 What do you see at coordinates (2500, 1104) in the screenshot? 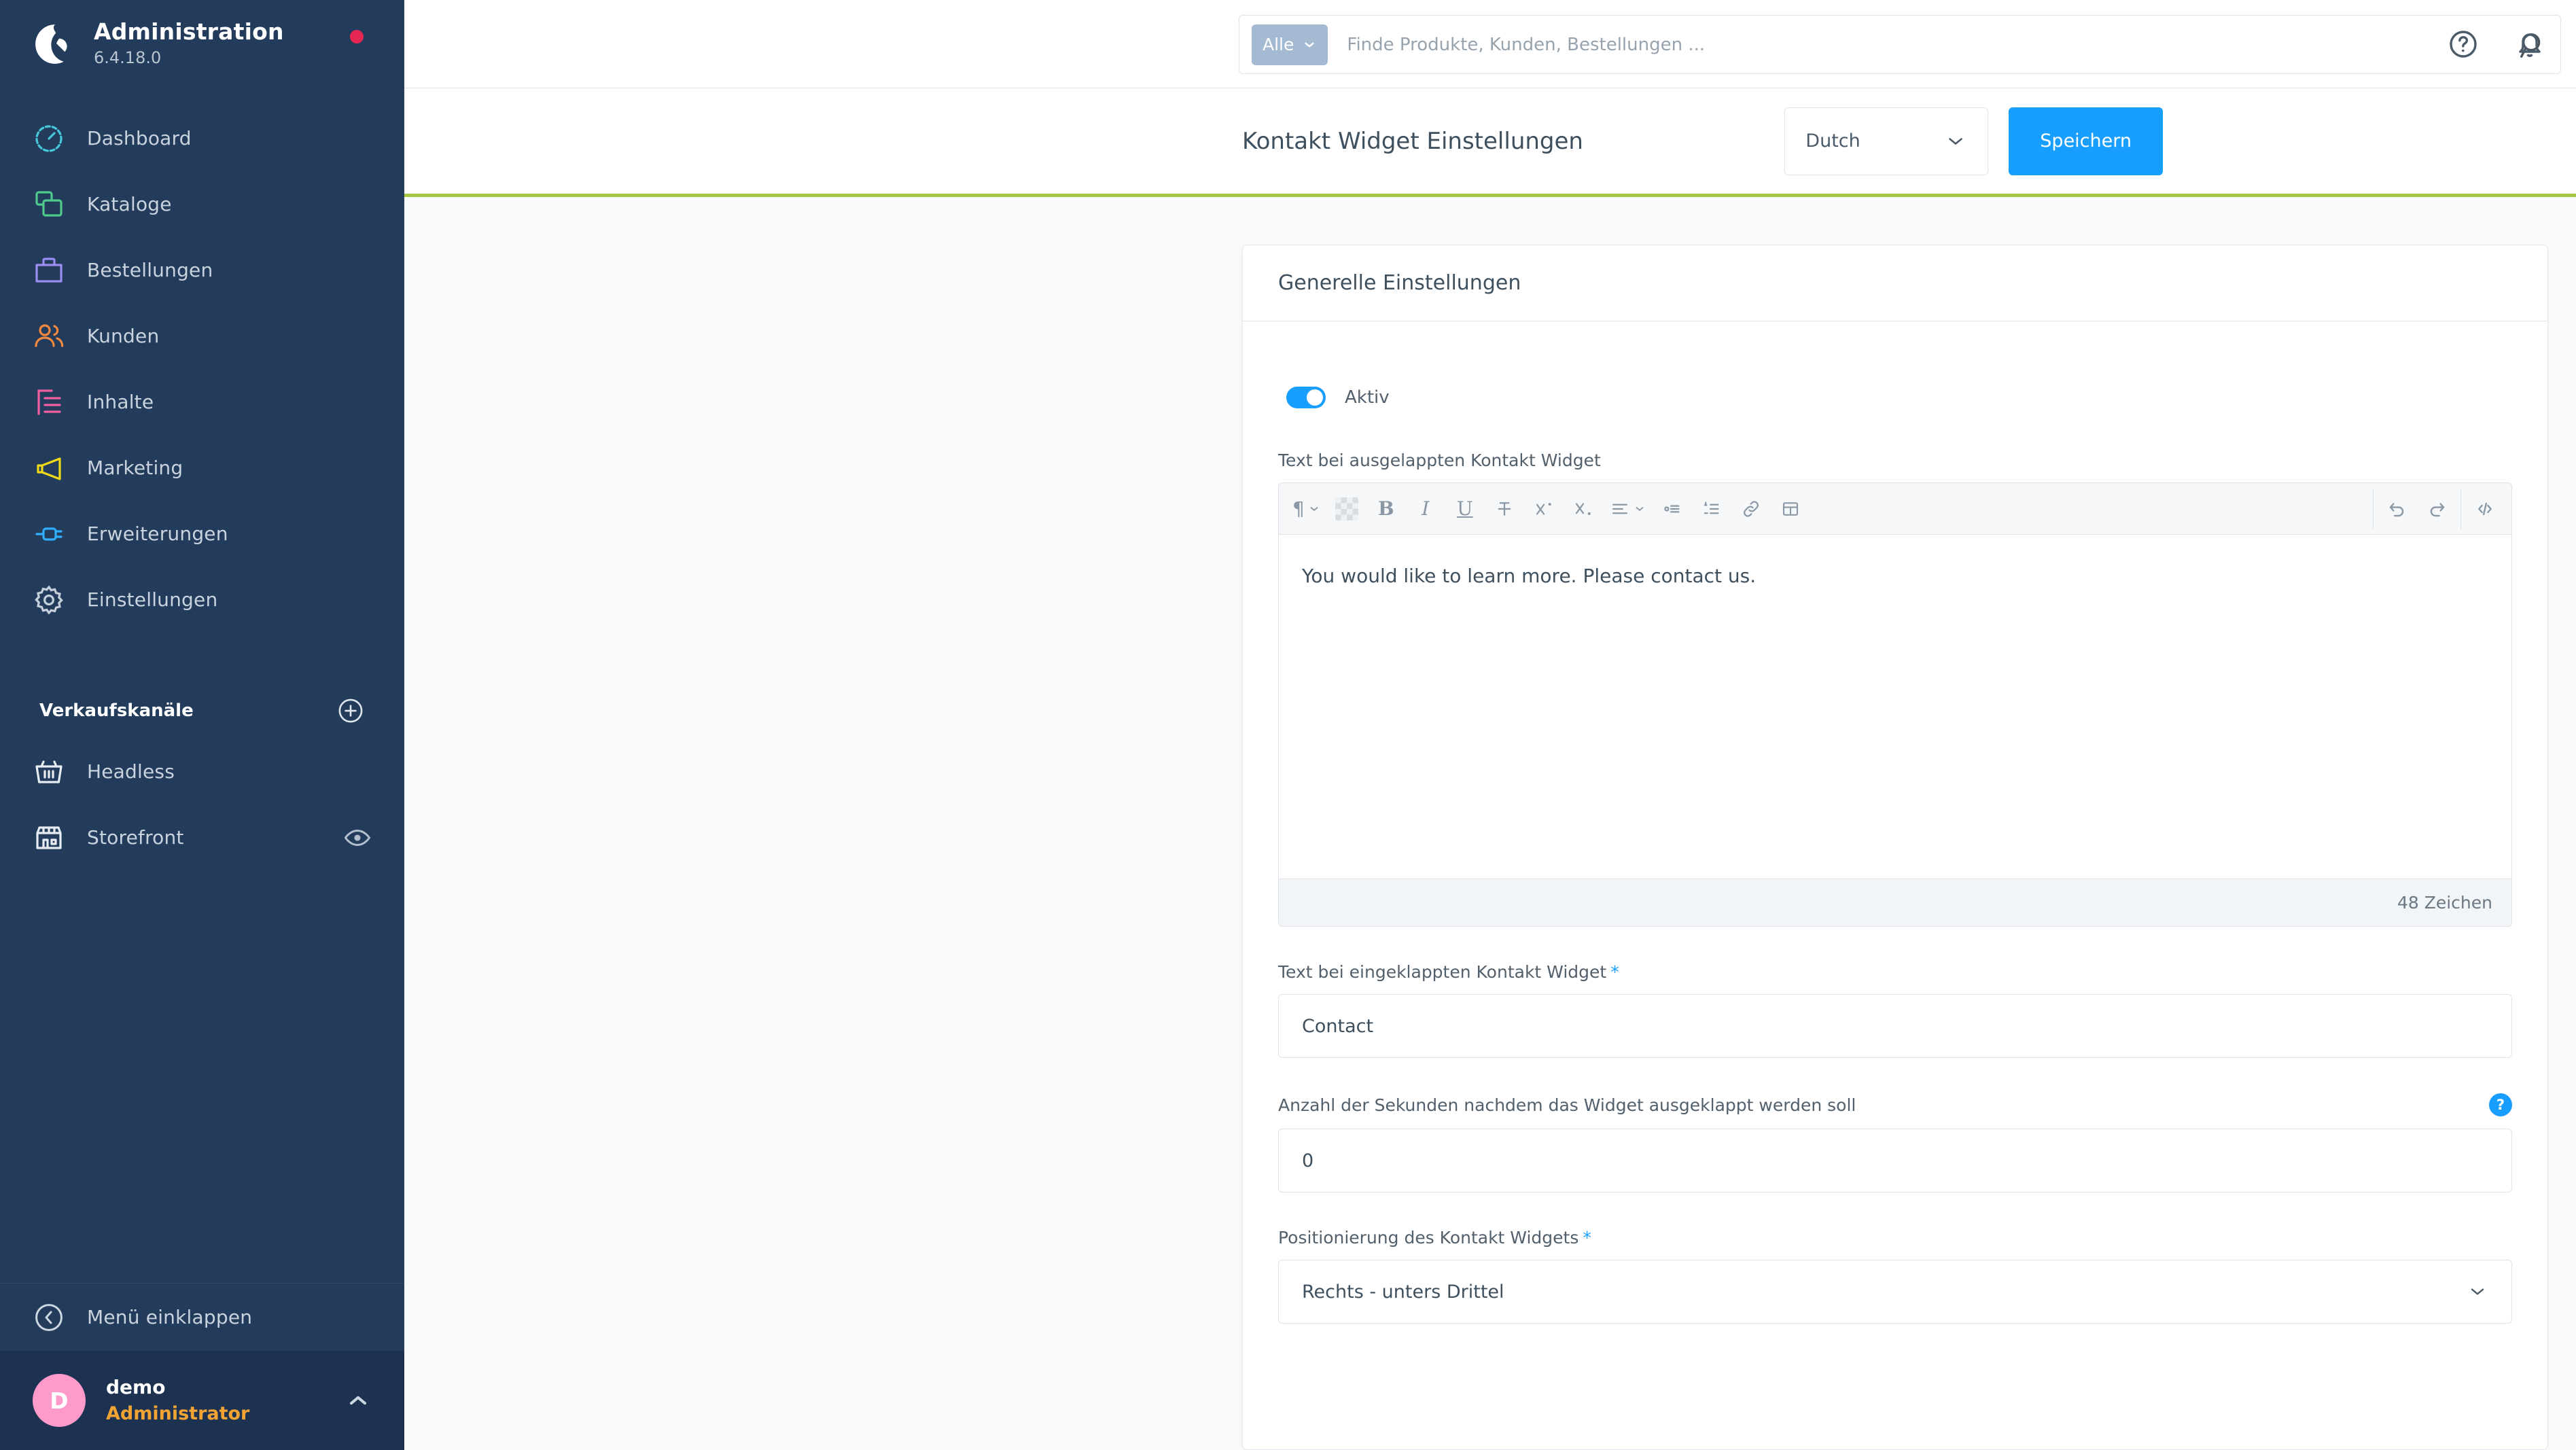
I see `help-badge-icon: ?` at bounding box center [2500, 1104].